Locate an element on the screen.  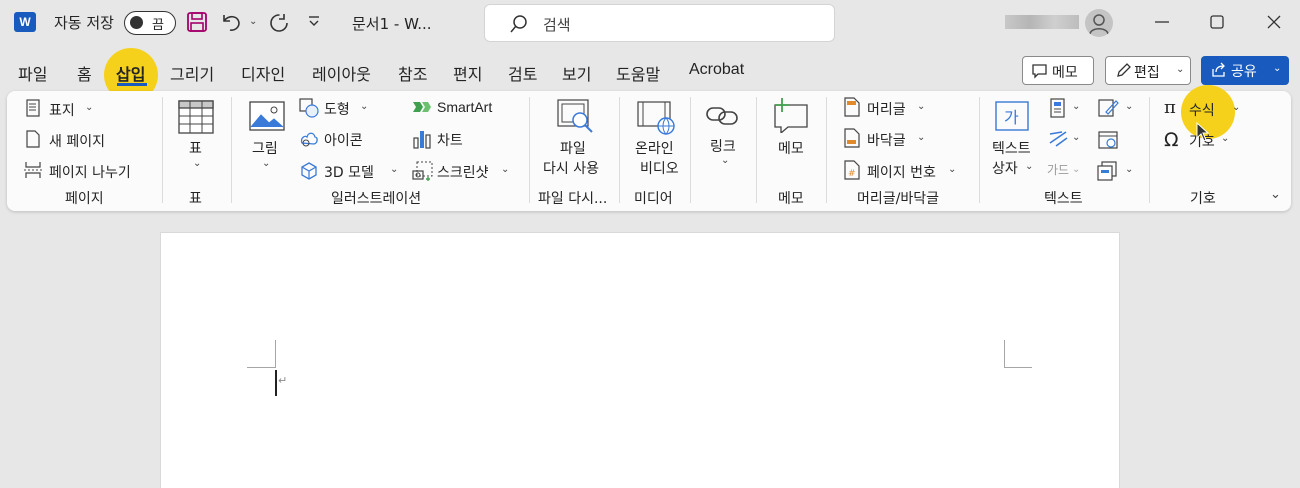
search-box: 검색 is located at coordinates (659, 23).